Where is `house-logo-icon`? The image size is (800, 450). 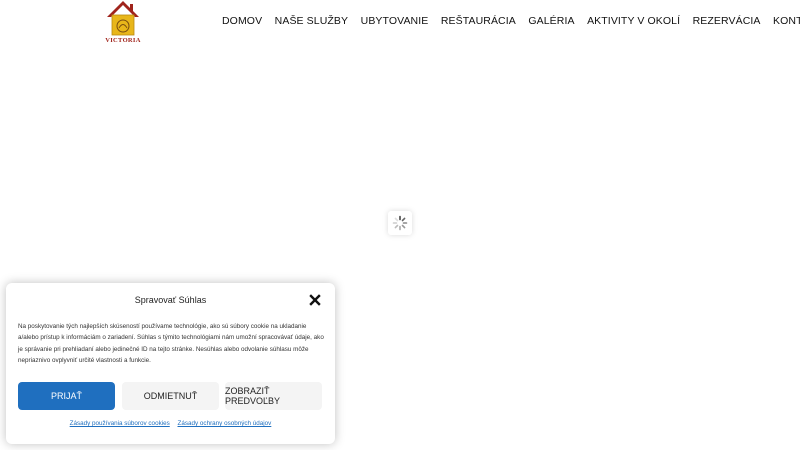
house-logo-icon is located at coordinates (123, 18).